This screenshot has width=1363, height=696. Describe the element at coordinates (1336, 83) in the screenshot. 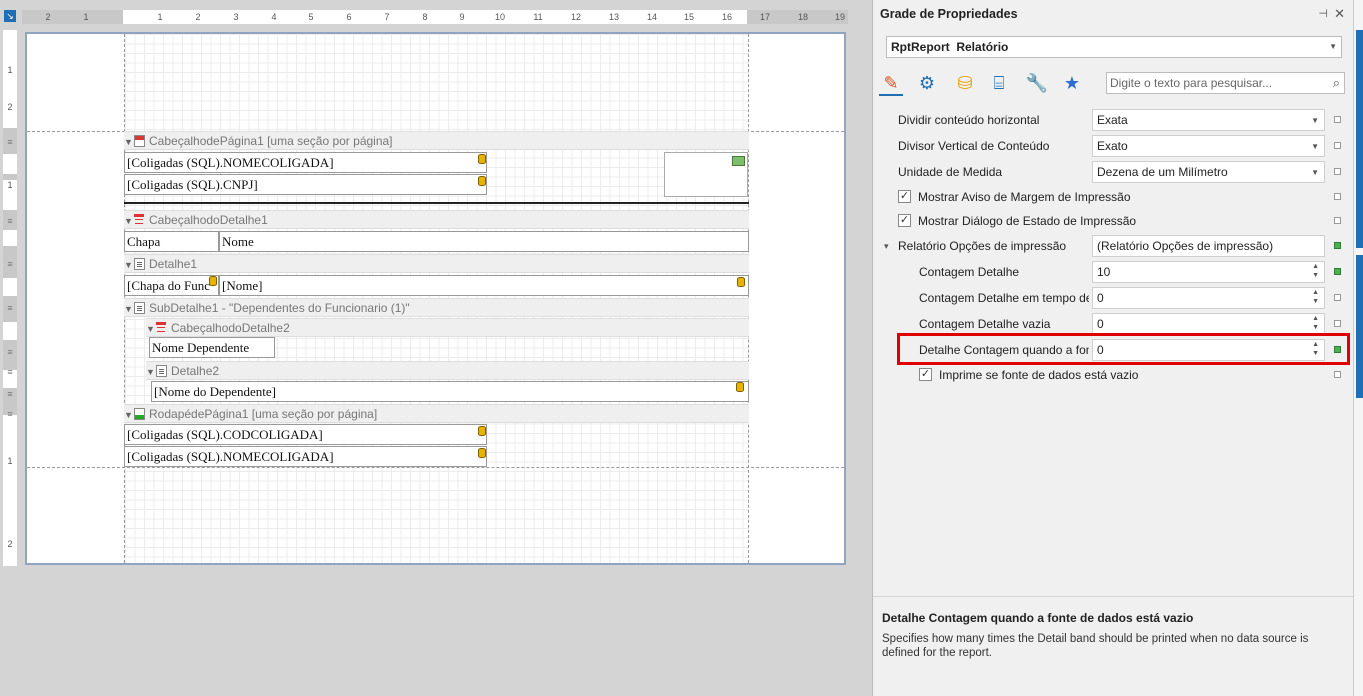

I see `search-icon: ⌕` at that location.